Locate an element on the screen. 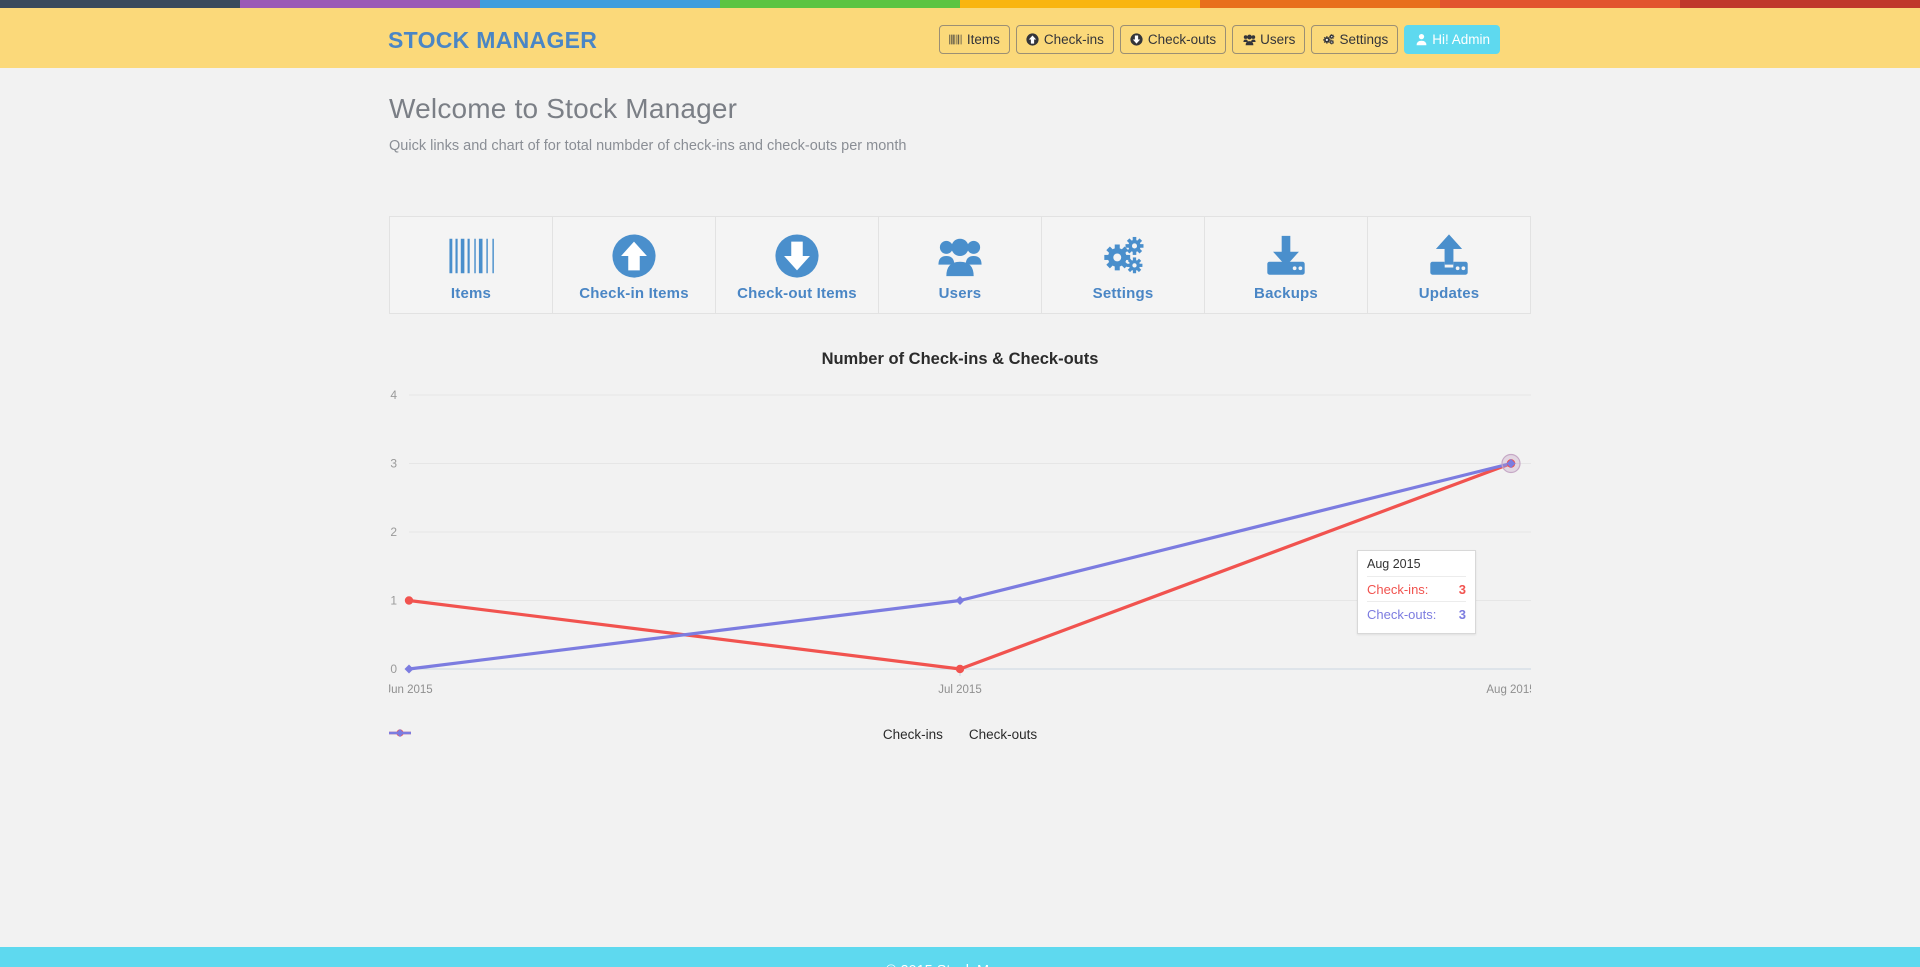  brand-logo: STOCK MANAGER is located at coordinates (492, 40).